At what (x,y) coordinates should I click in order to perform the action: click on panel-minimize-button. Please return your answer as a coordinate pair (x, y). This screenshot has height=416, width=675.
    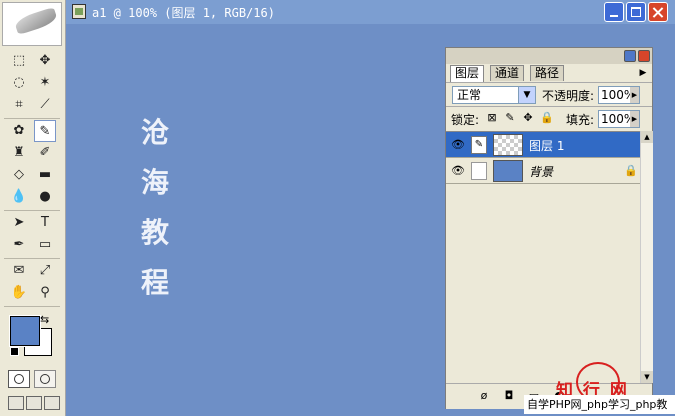
    Looking at the image, I should click on (630, 56).